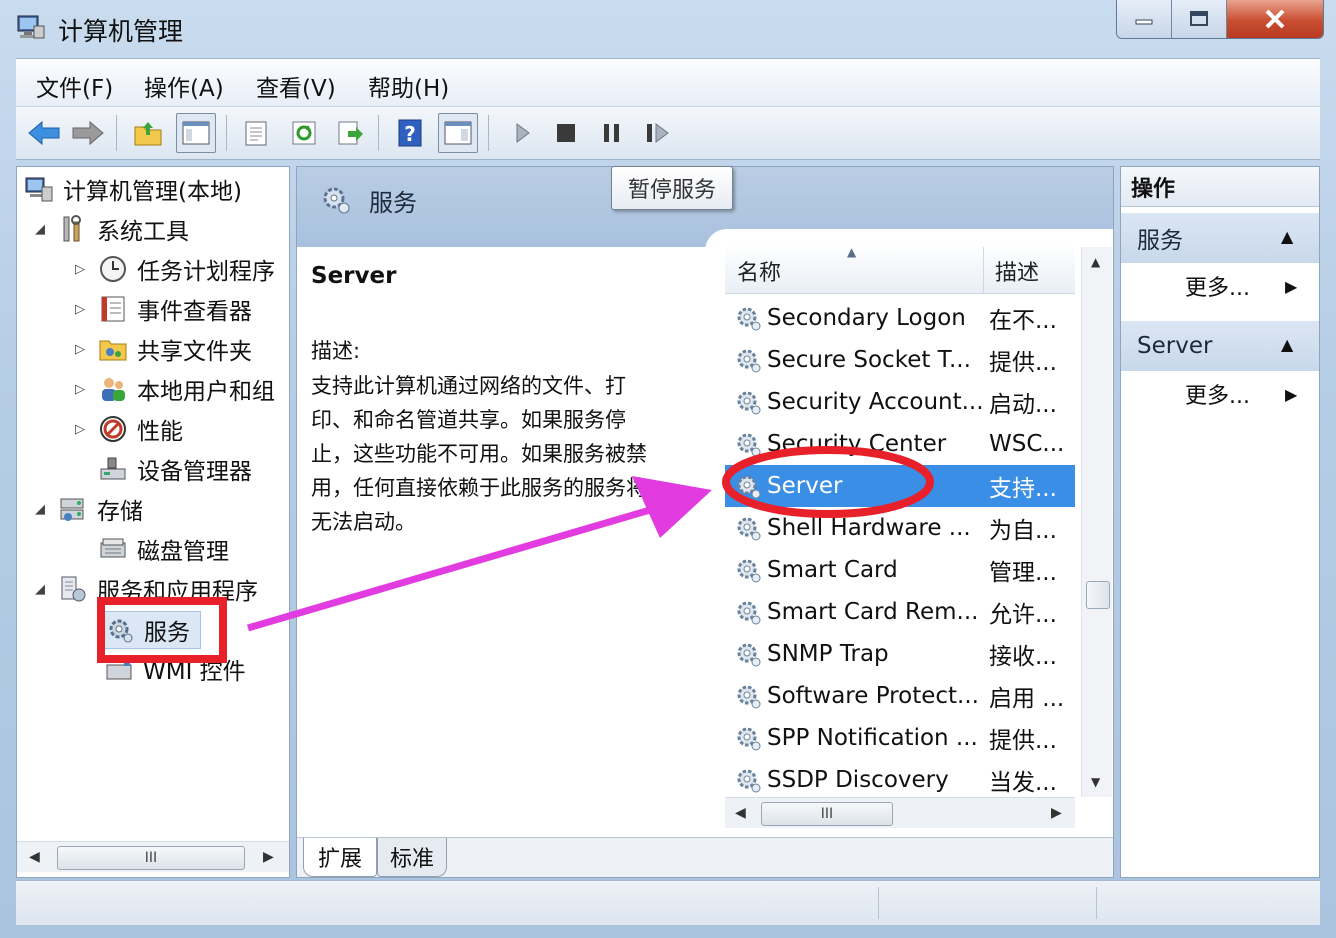 This screenshot has width=1336, height=938. Describe the element at coordinates (378, 133) in the screenshot. I see `toolbar-separator` at that location.